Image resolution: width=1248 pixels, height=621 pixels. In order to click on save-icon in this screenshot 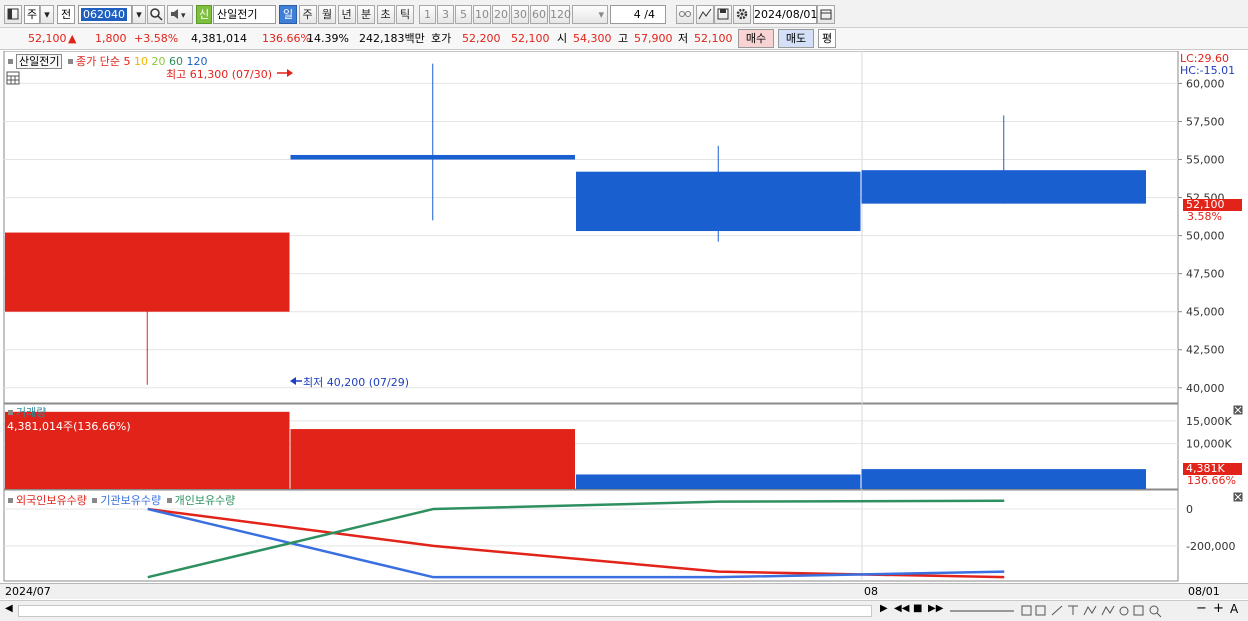, I will do `click(723, 14)`.